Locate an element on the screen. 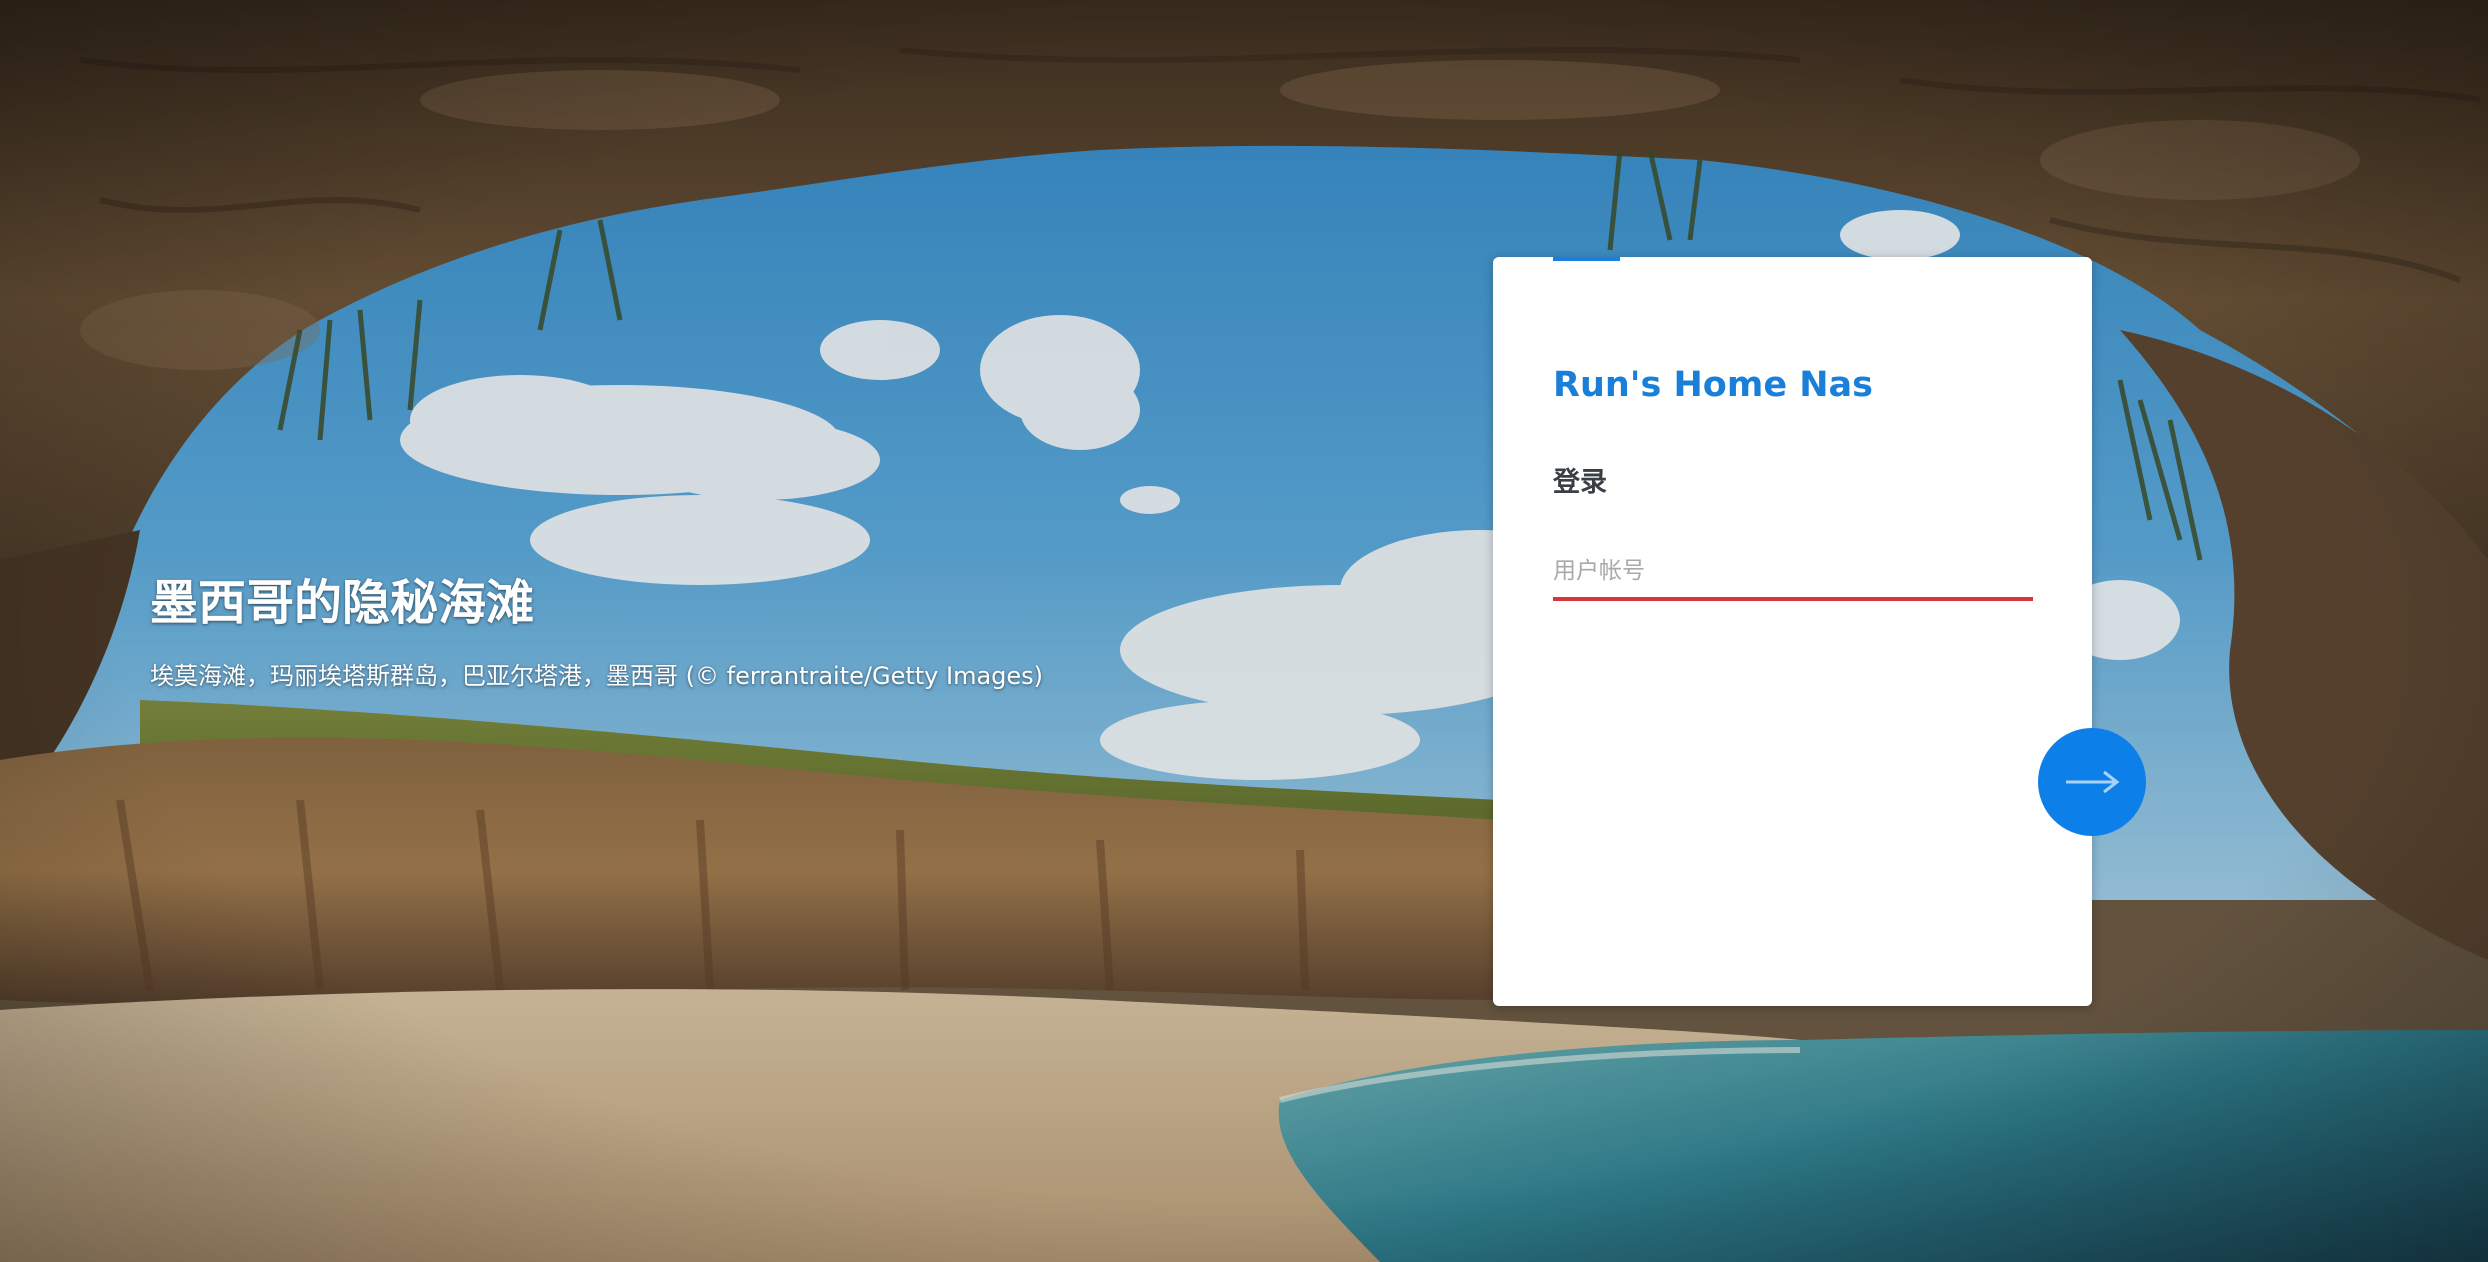 The width and height of the screenshot is (2488, 1262). arrow-right-icon is located at coordinates (2093, 782).